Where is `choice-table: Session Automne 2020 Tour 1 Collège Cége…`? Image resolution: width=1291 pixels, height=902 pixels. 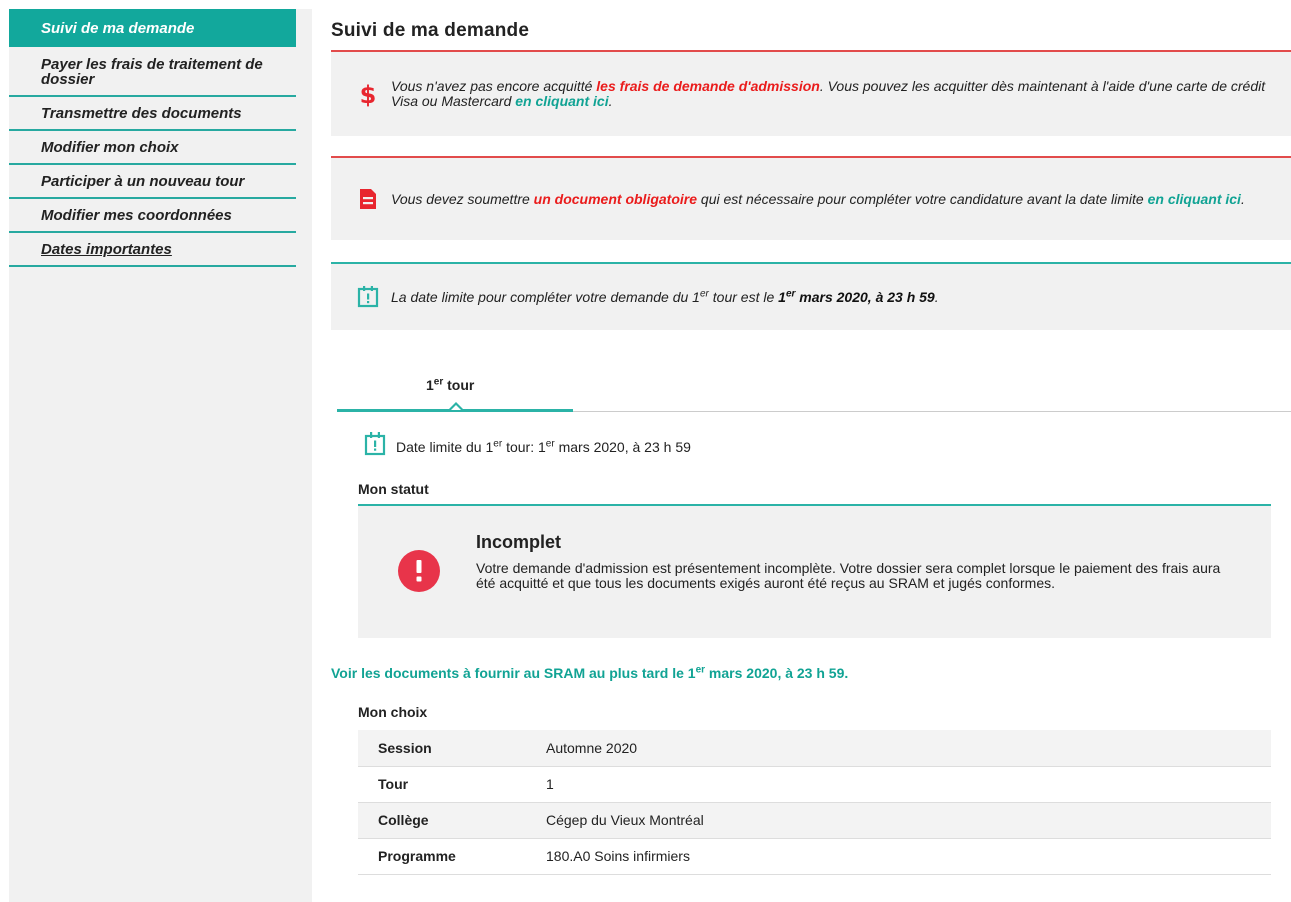
choice-table: Session Automne 2020 Tour 1 Collège Cége… is located at coordinates (814, 802).